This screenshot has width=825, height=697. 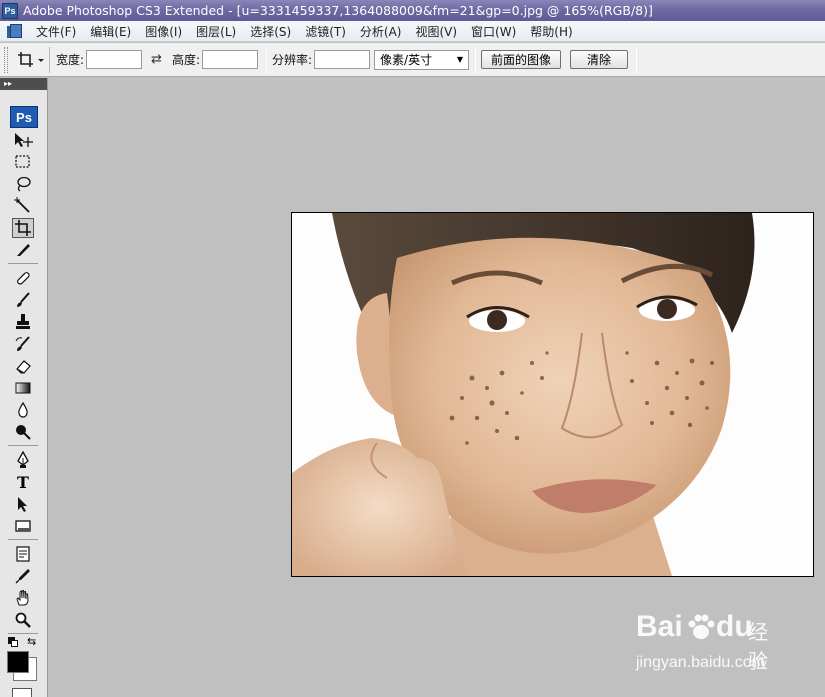 I want to click on quick-mask-icon, so click(x=22, y=692).